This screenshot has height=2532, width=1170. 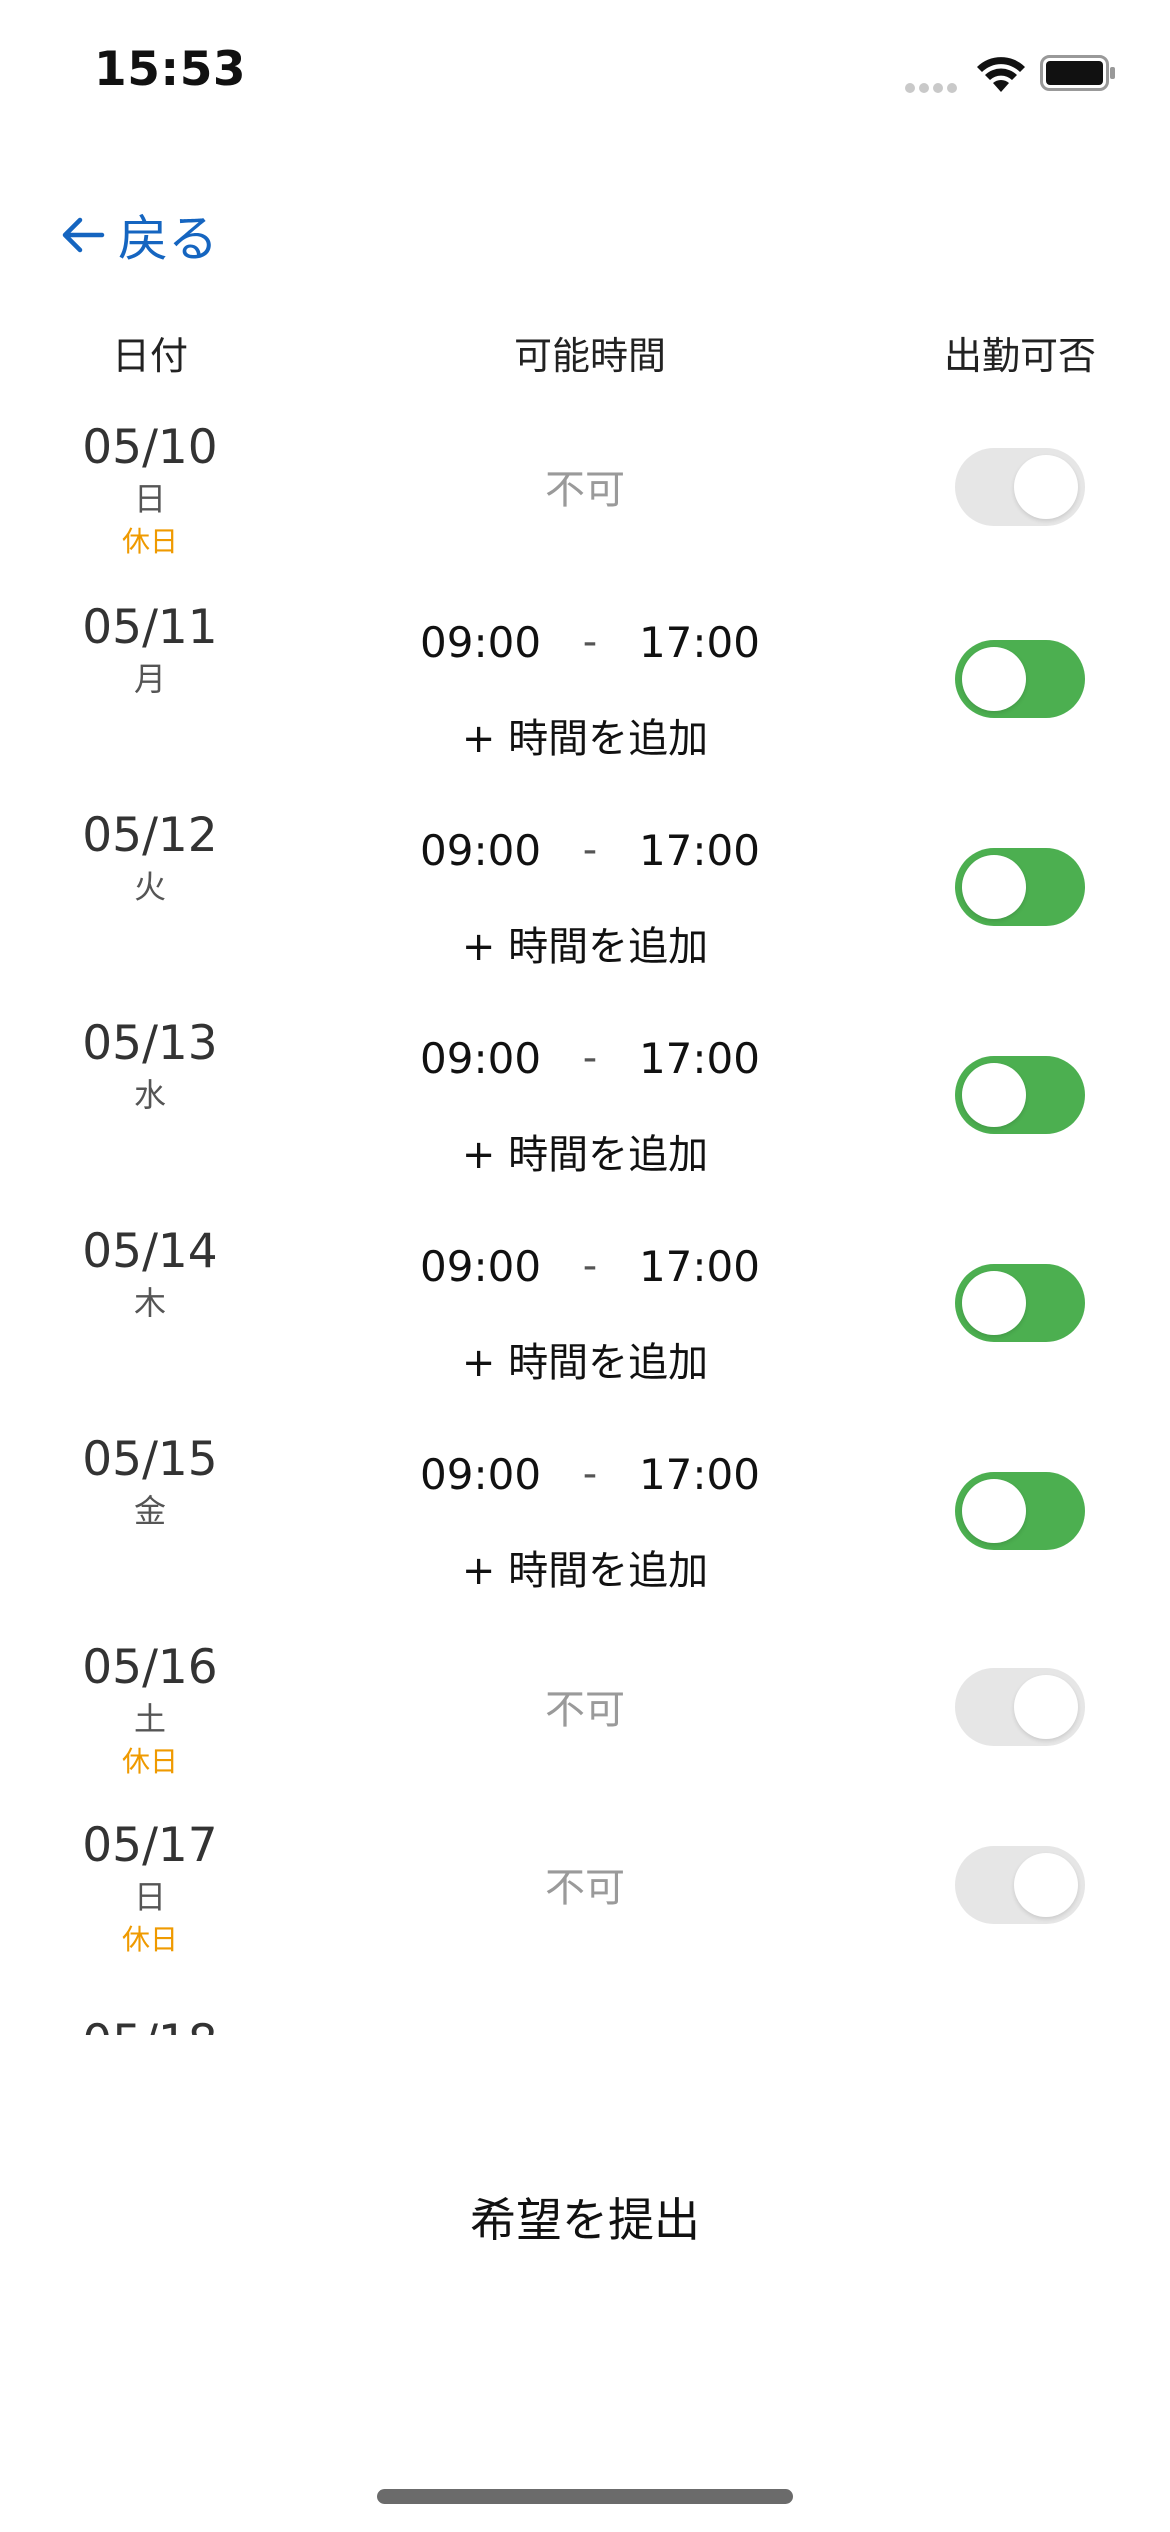 What do you see at coordinates (149, 1303) in the screenshot?
I see `weekday-text: 木` at bounding box center [149, 1303].